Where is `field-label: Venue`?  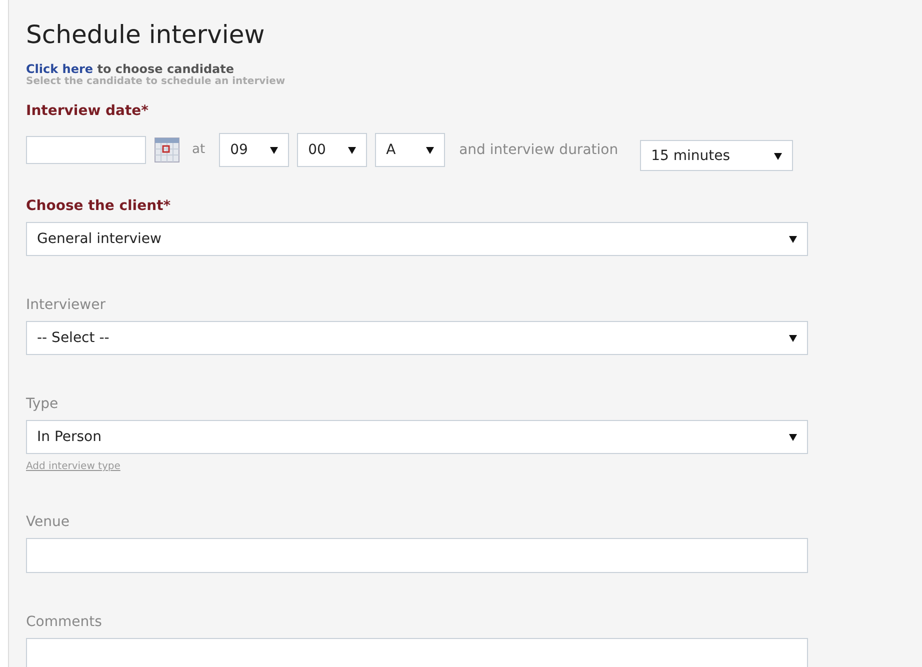 field-label: Venue is located at coordinates (48, 522).